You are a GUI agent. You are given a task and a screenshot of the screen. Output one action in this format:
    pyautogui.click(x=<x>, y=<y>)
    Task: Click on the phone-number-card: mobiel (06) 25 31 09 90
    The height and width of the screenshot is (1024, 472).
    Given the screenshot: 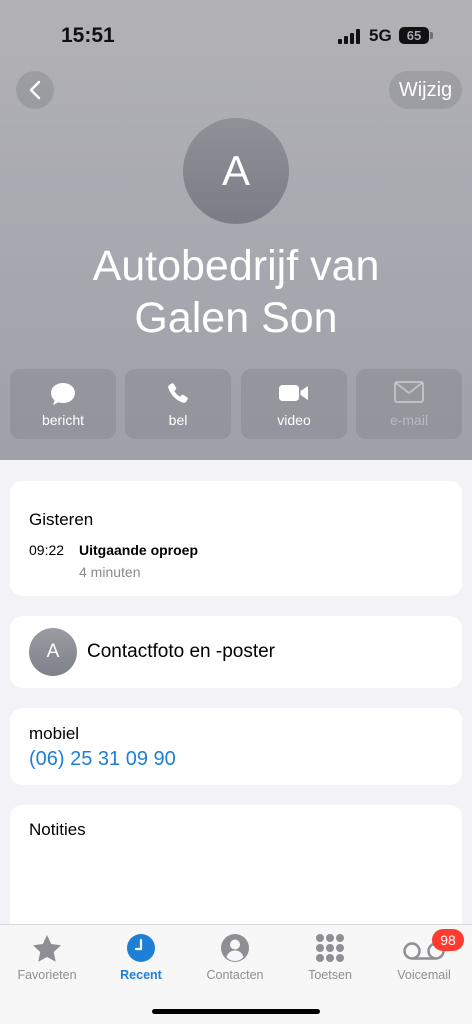 What is the action you would take?
    pyautogui.click(x=236, y=746)
    